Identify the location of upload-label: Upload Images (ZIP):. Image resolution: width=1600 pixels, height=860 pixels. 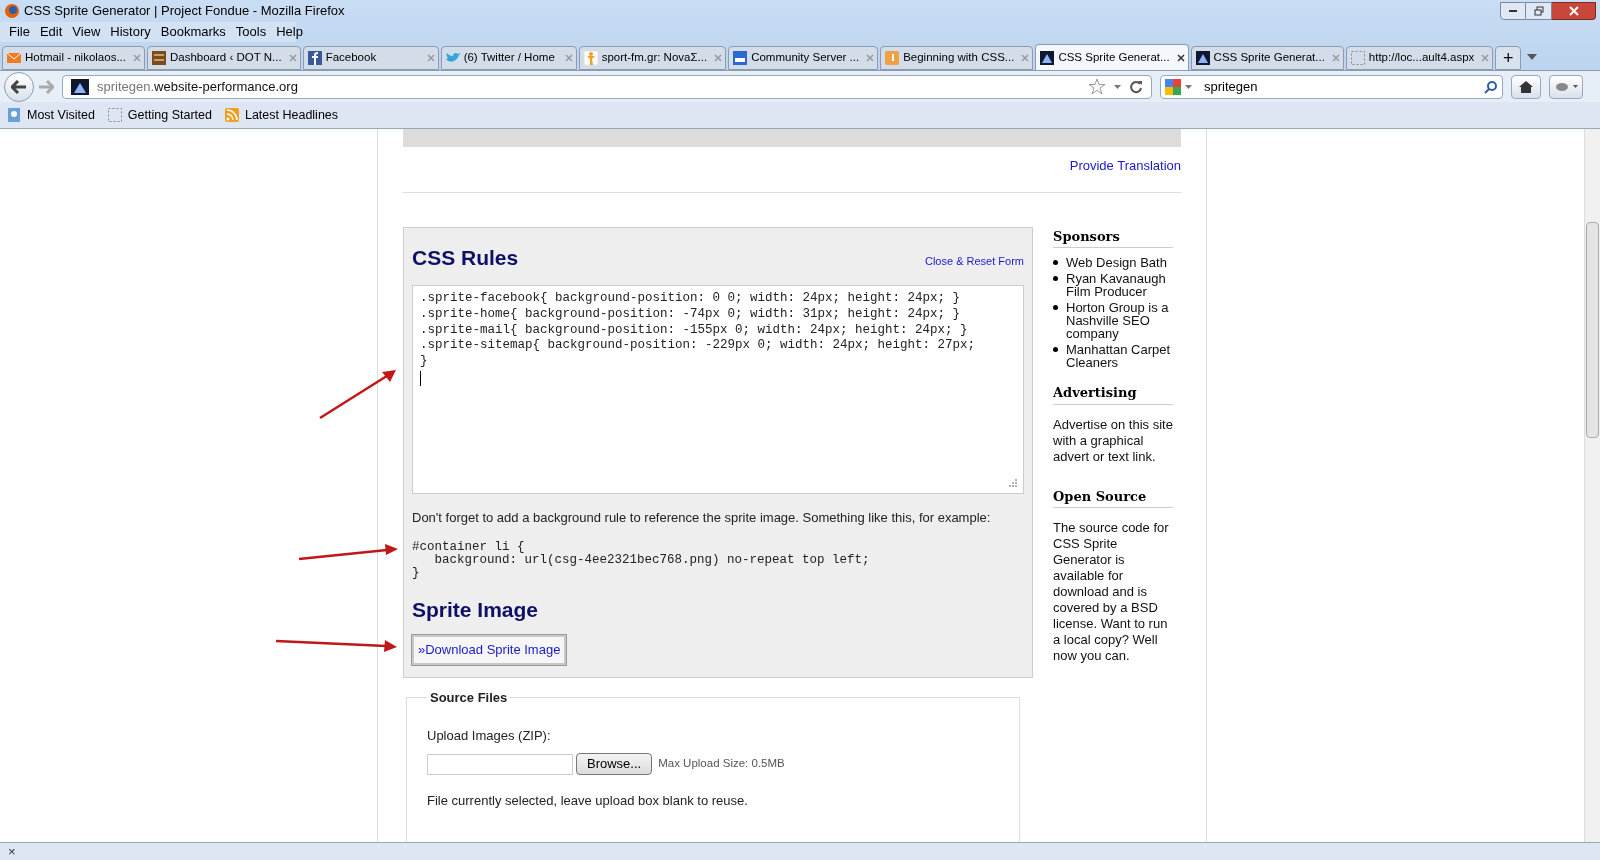
(489, 735).